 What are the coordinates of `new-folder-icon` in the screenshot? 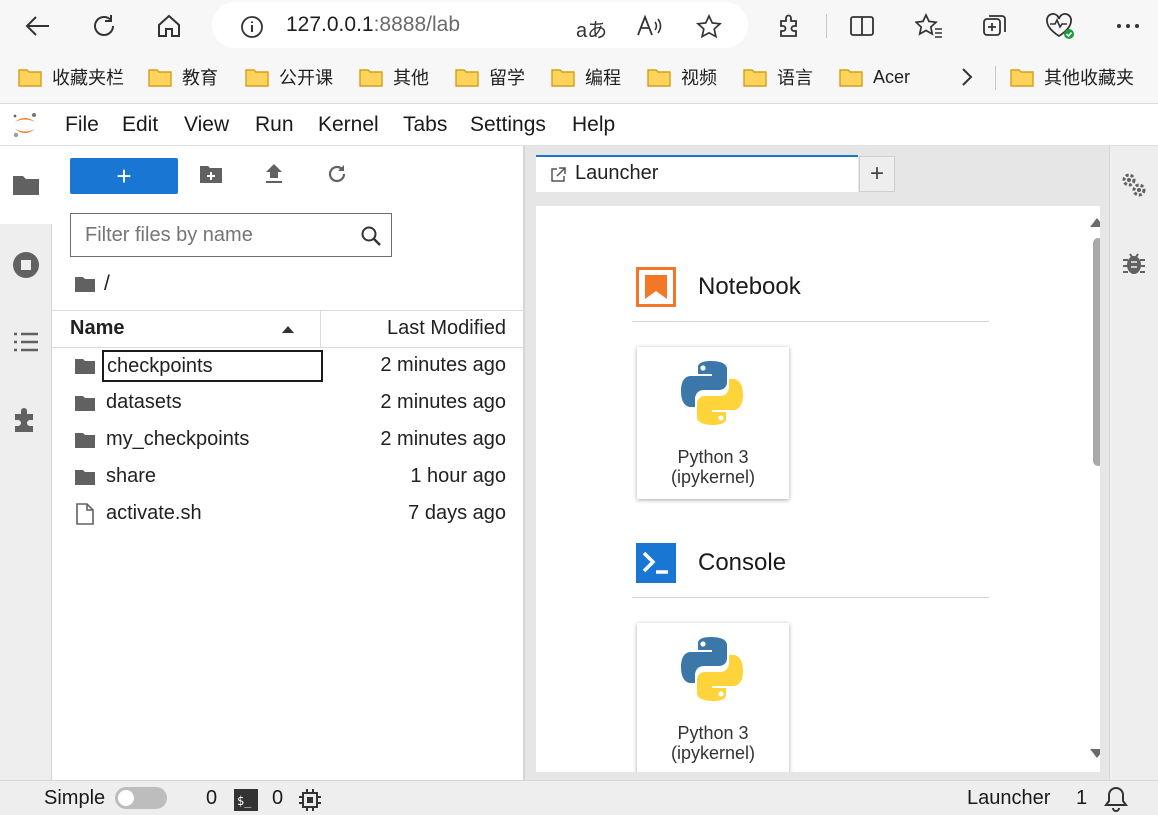 It's located at (211, 174).